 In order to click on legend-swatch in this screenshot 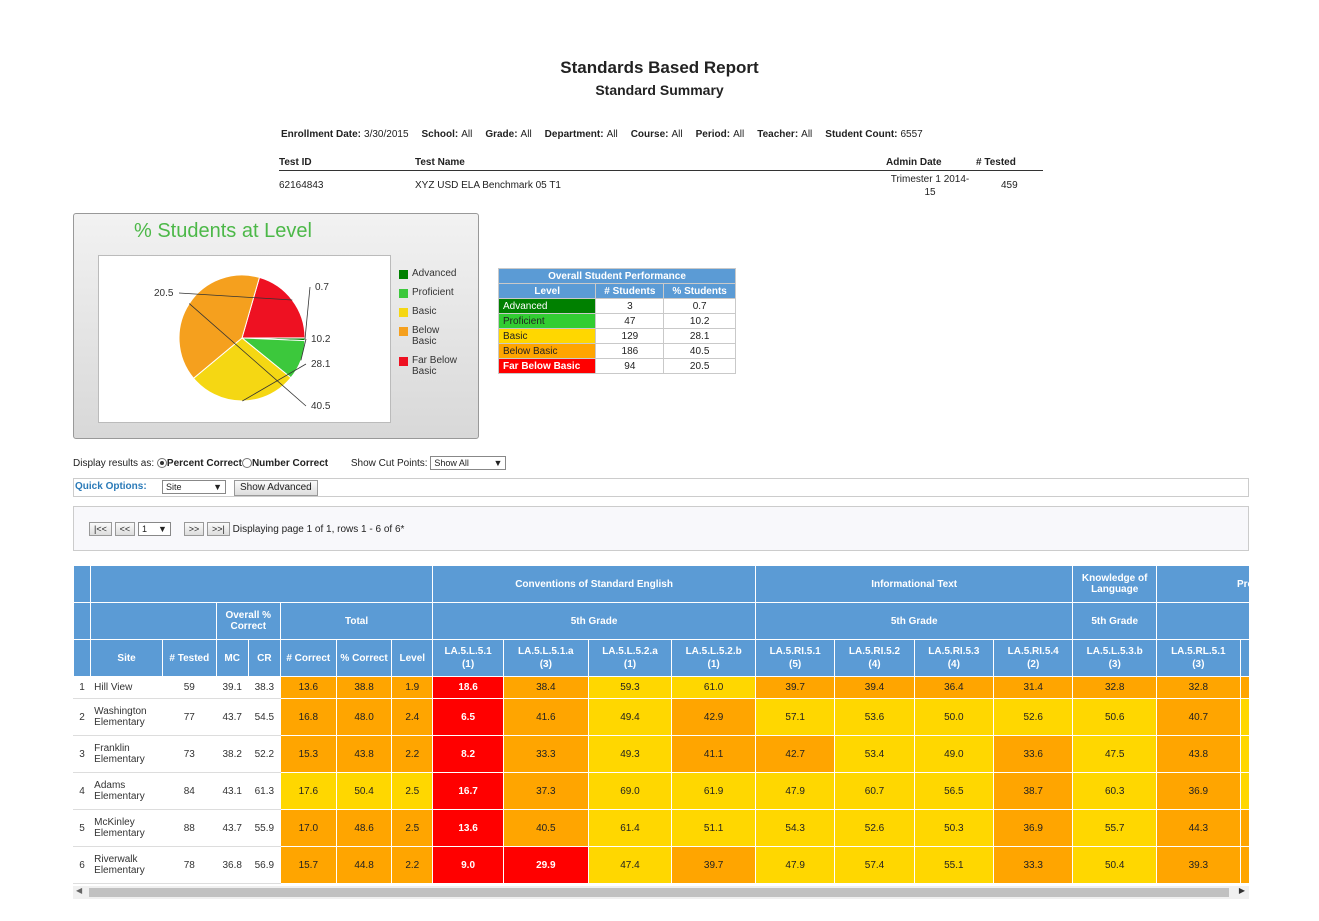, I will do `click(403, 293)`.